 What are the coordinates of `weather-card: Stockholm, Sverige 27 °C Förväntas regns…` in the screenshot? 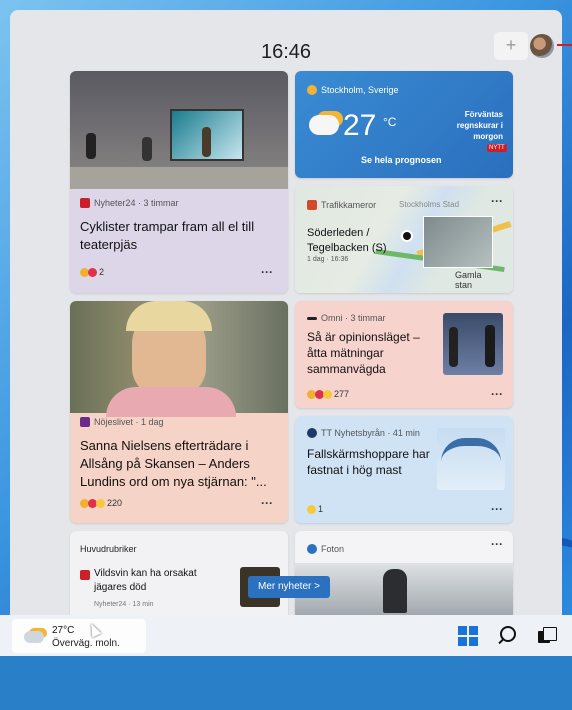 It's located at (404, 124).